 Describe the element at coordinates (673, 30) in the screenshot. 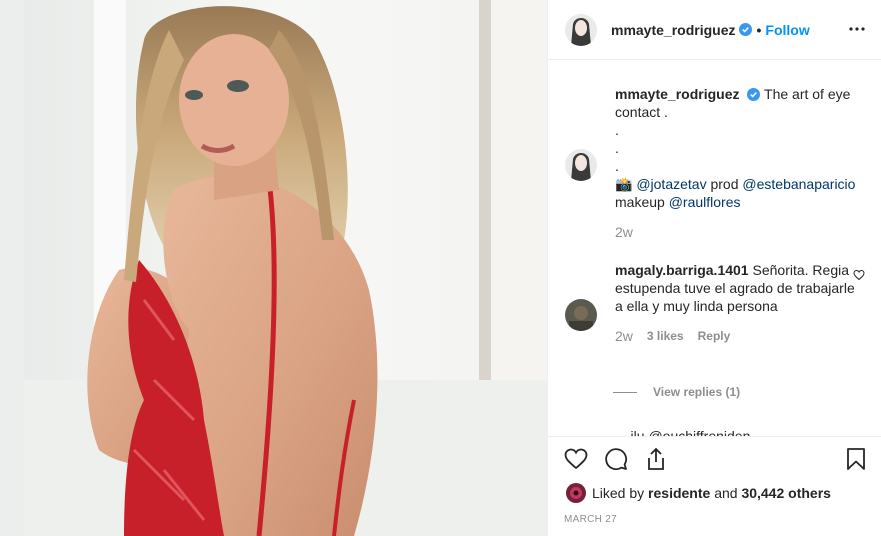

I see `author-username: mmayte_rodriguez` at that location.